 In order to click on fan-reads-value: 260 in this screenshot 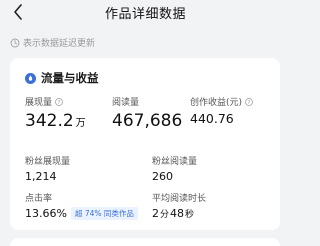, I will do `click(162, 176)`.